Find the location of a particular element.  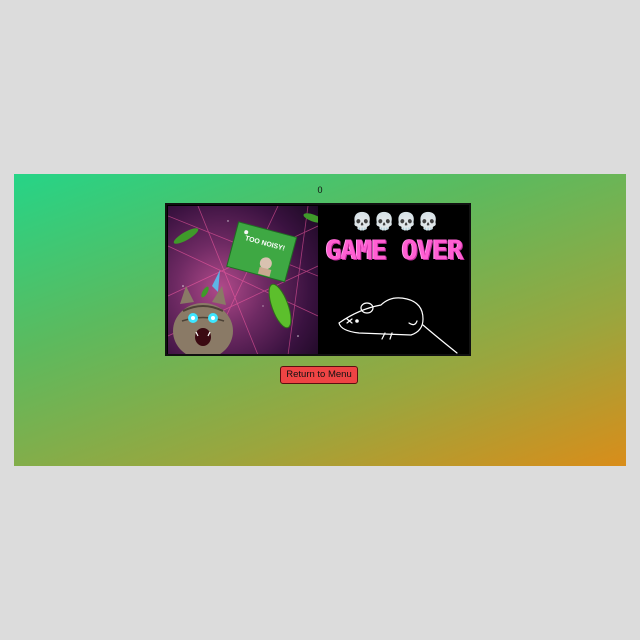

score-display: 0 is located at coordinates (320, 190).